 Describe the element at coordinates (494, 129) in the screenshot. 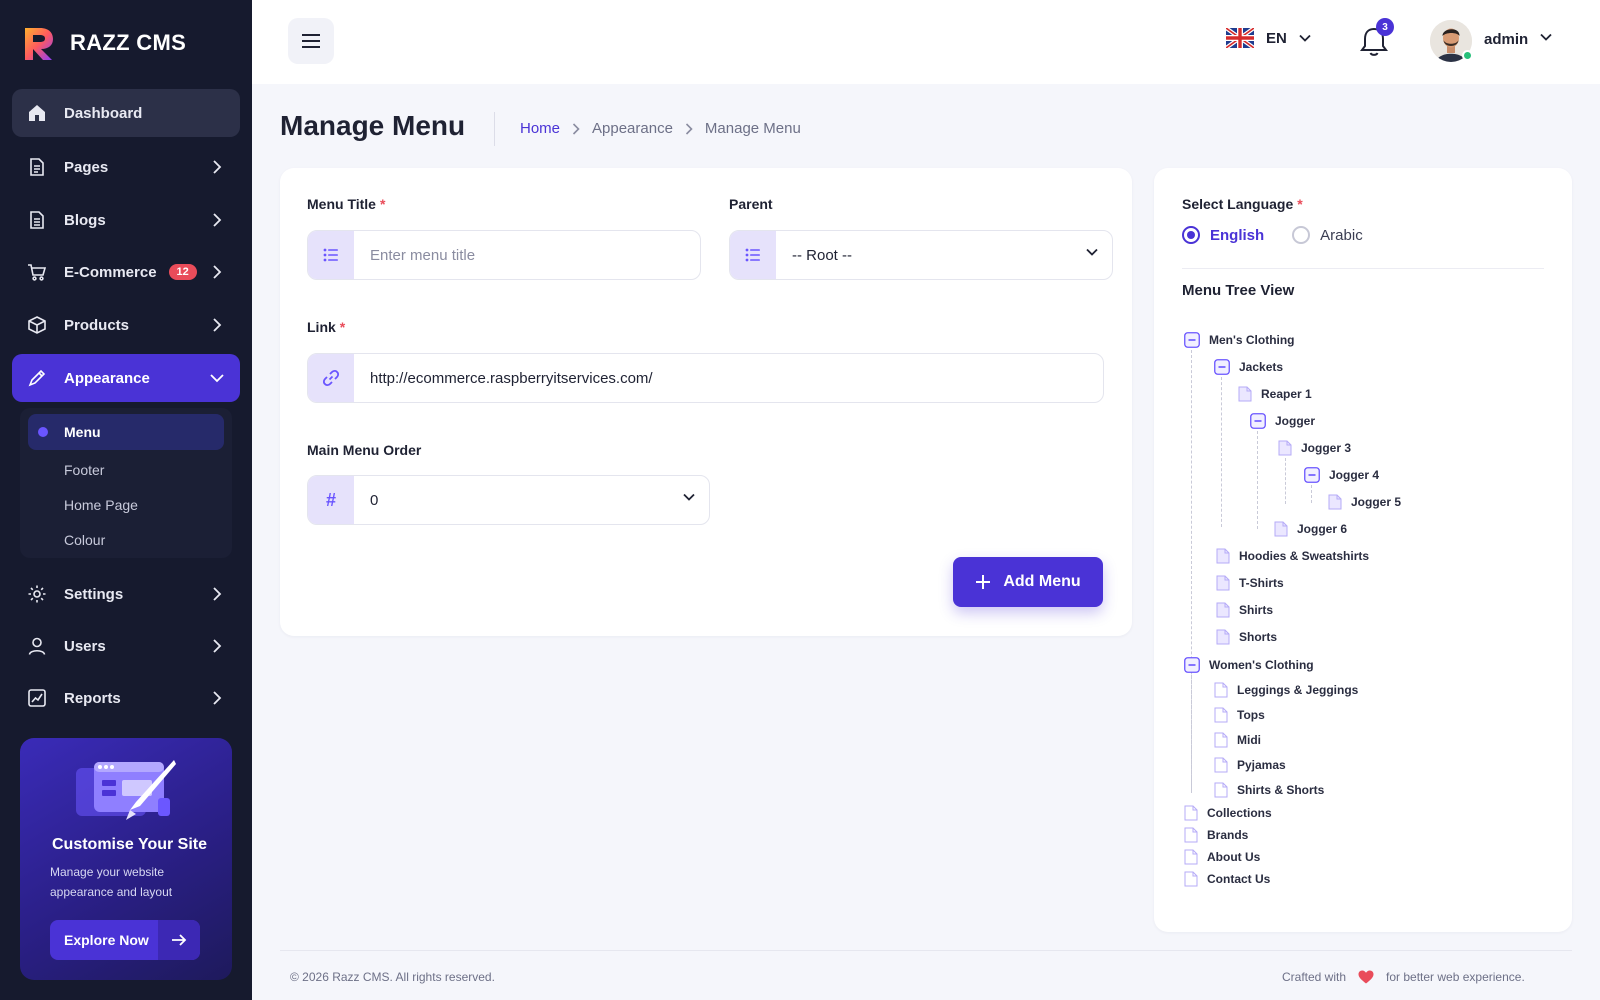

I see `title-divider` at that location.